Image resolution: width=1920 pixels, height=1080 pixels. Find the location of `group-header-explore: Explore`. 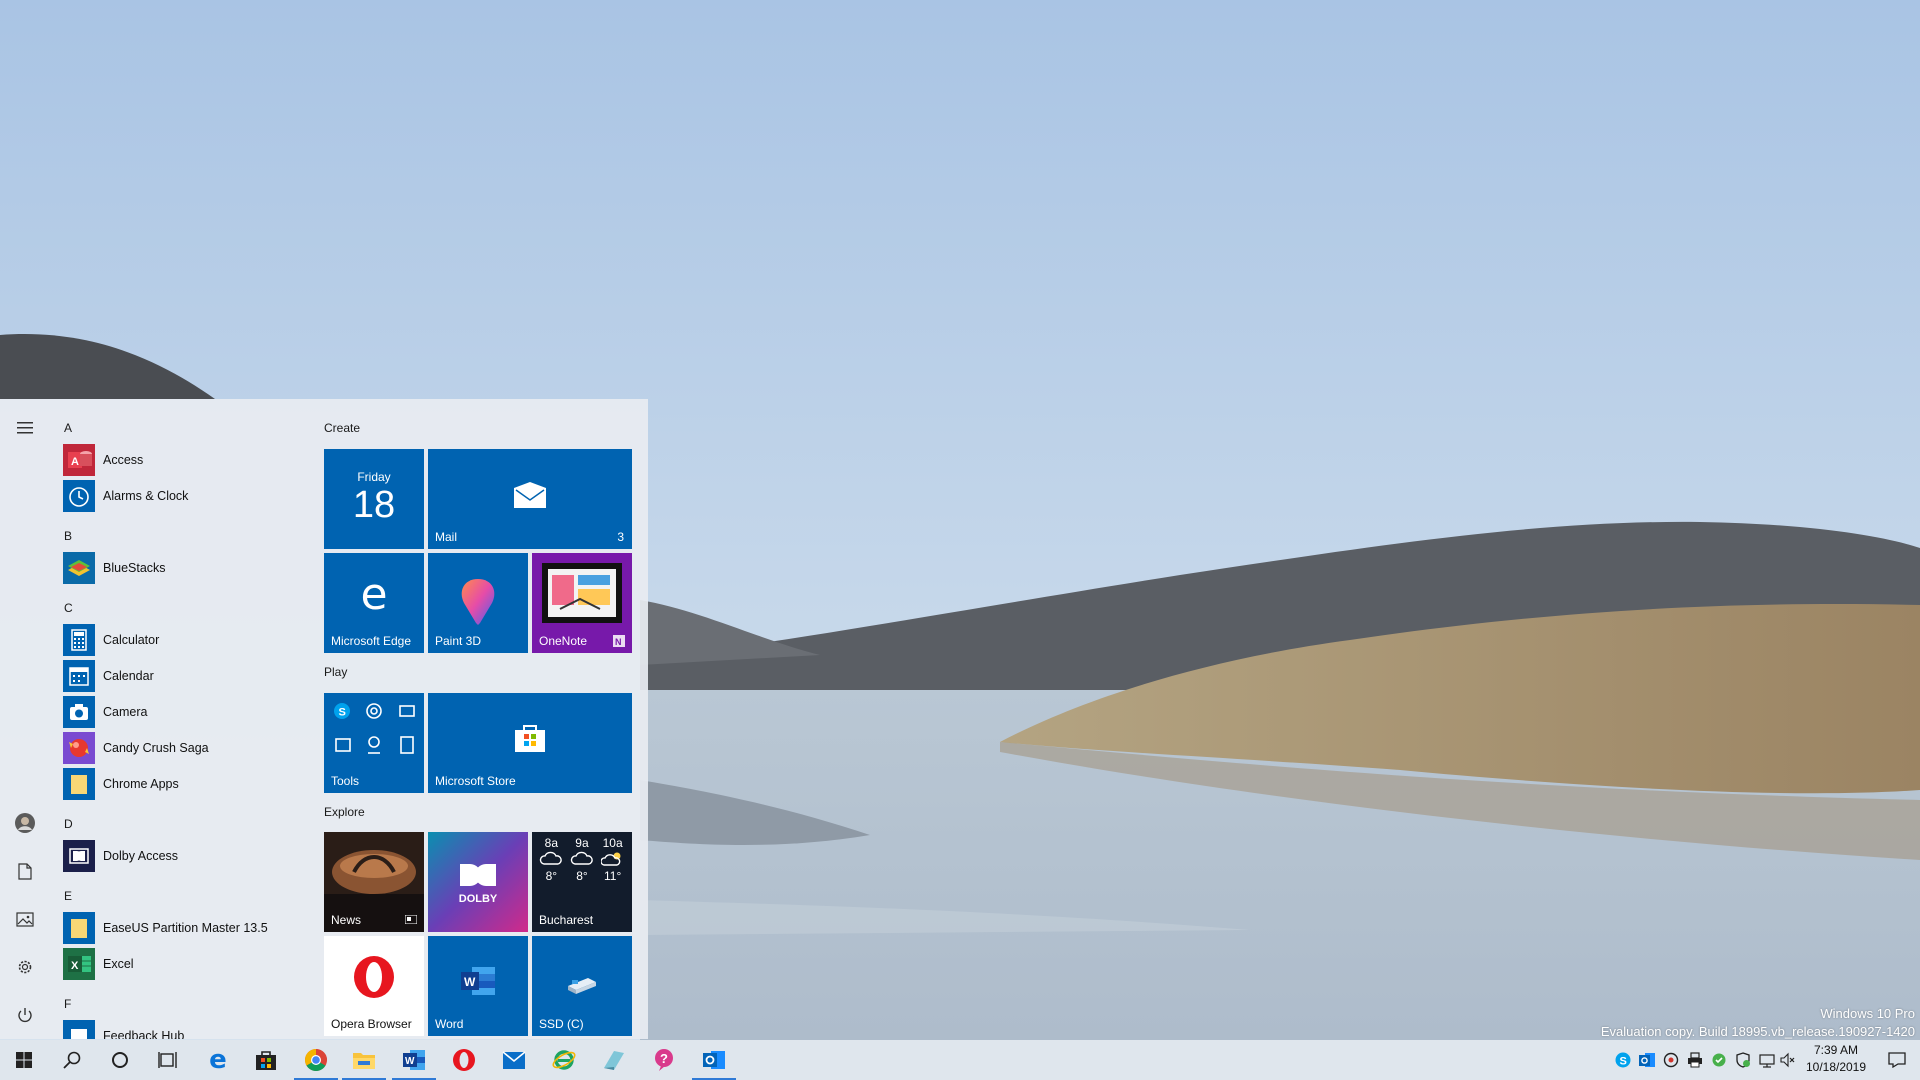

group-header-explore: Explore is located at coordinates (344, 812).